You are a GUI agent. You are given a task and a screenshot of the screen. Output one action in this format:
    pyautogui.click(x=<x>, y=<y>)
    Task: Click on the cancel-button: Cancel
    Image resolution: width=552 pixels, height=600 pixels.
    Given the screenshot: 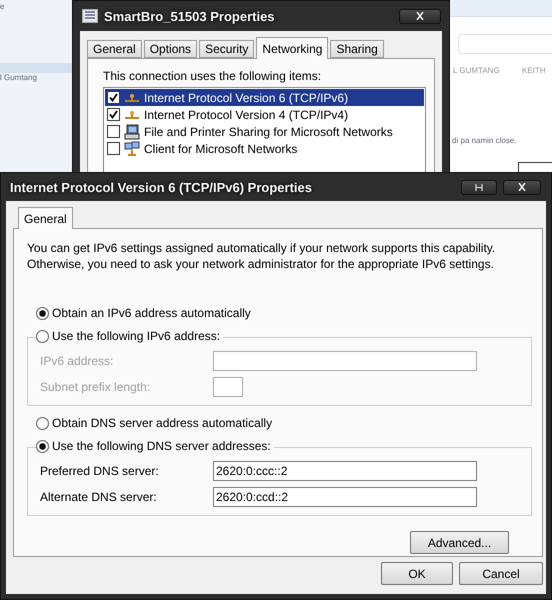 What is the action you would take?
    pyautogui.click(x=501, y=573)
    